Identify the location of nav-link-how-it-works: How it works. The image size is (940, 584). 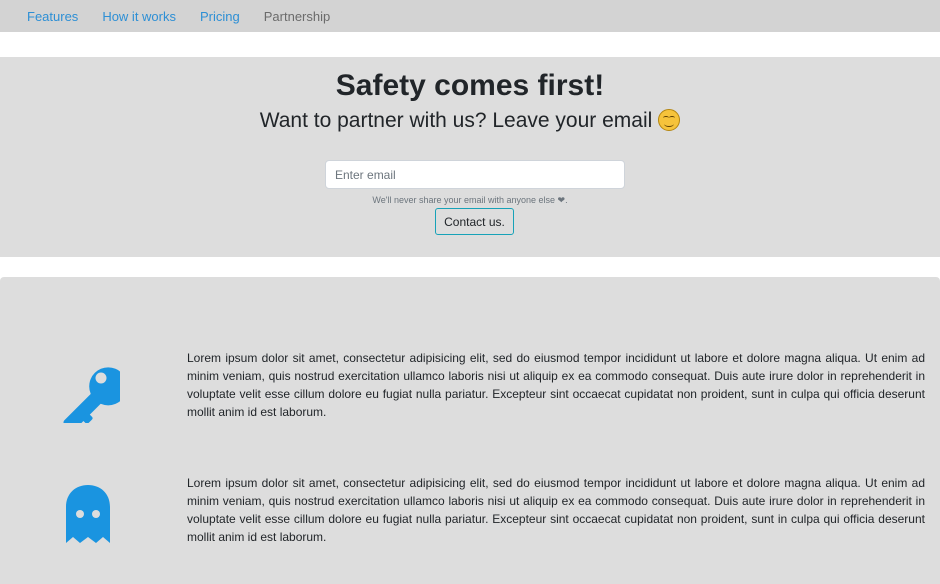
(139, 16).